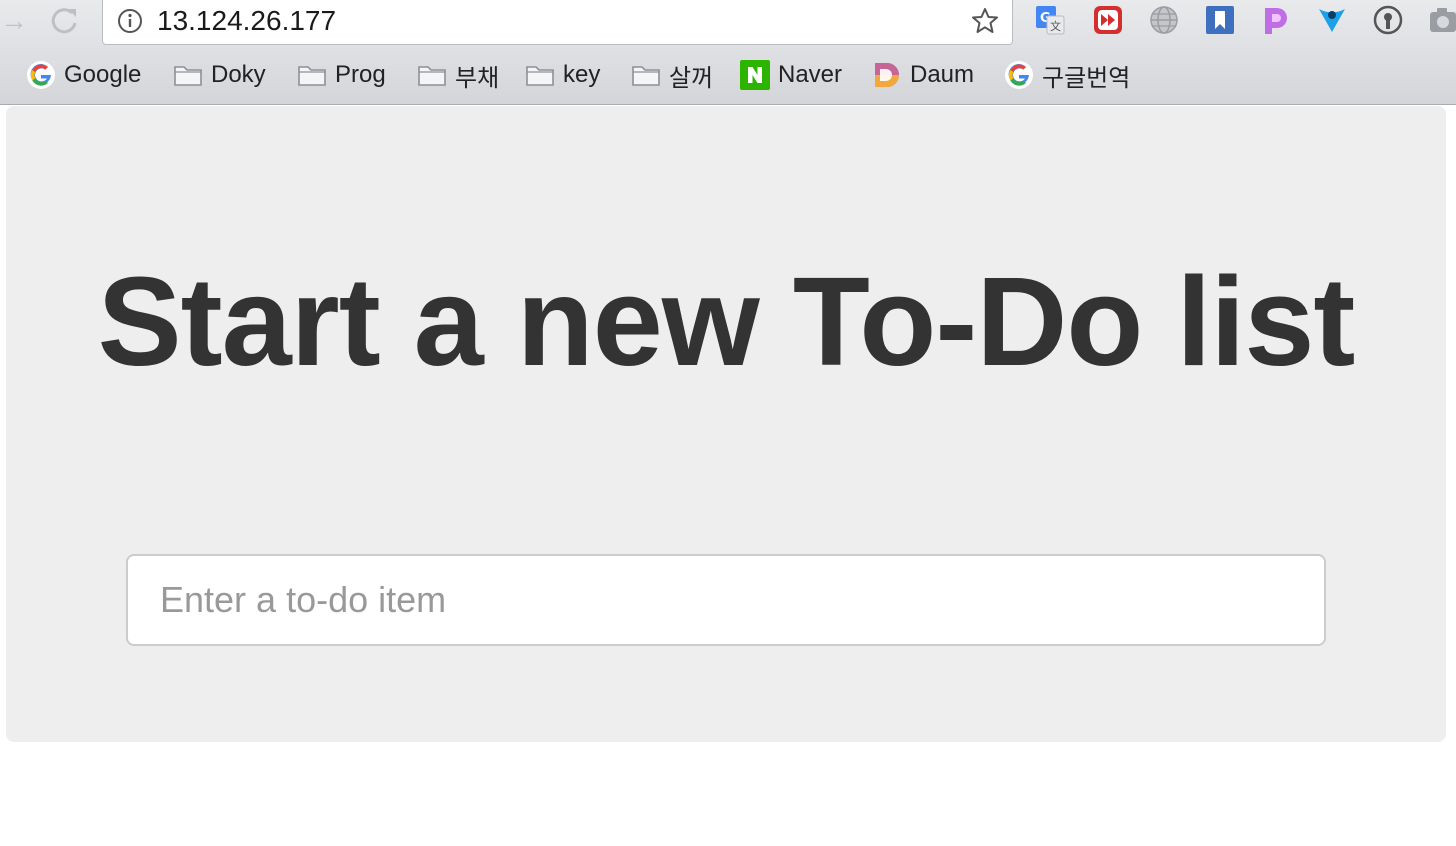  I want to click on bookmark-folder-to-buy: 살꺼, so click(672, 75).